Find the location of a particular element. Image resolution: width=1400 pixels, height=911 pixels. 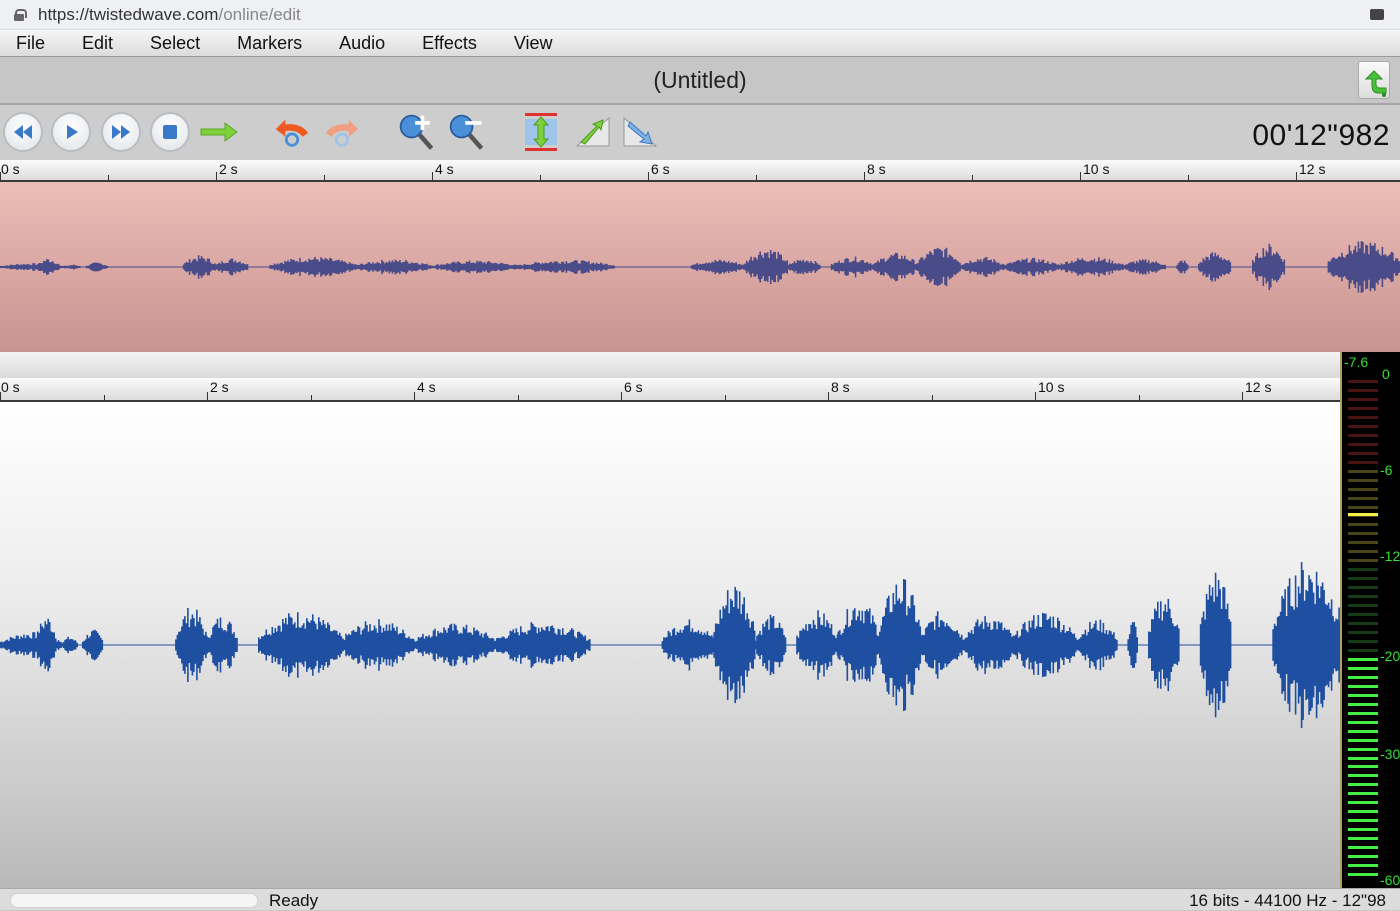

redo-button is located at coordinates (342, 132).